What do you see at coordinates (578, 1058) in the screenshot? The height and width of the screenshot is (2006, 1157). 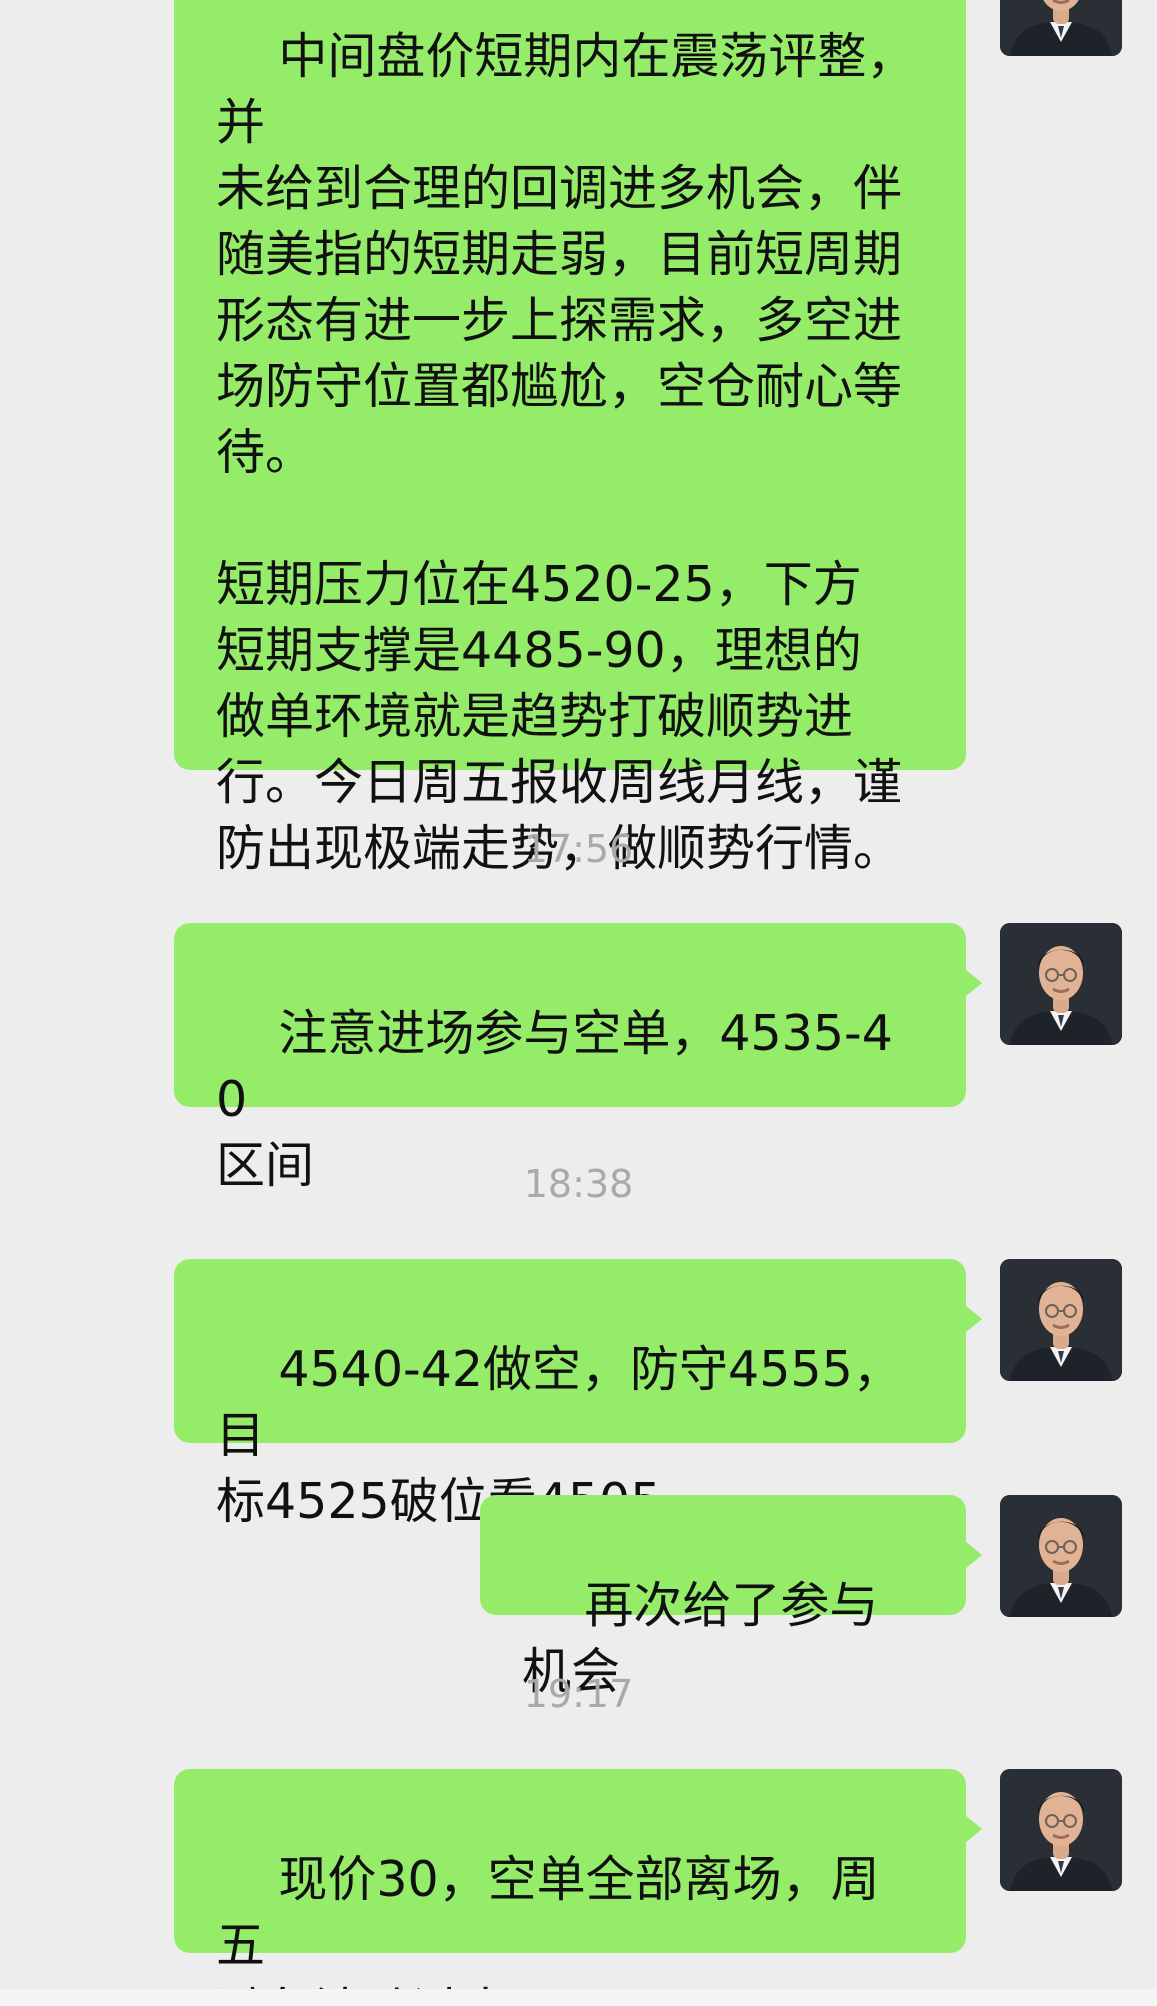 I see `message-bubble: 注意进场参与空单，4535-40 区间` at bounding box center [578, 1058].